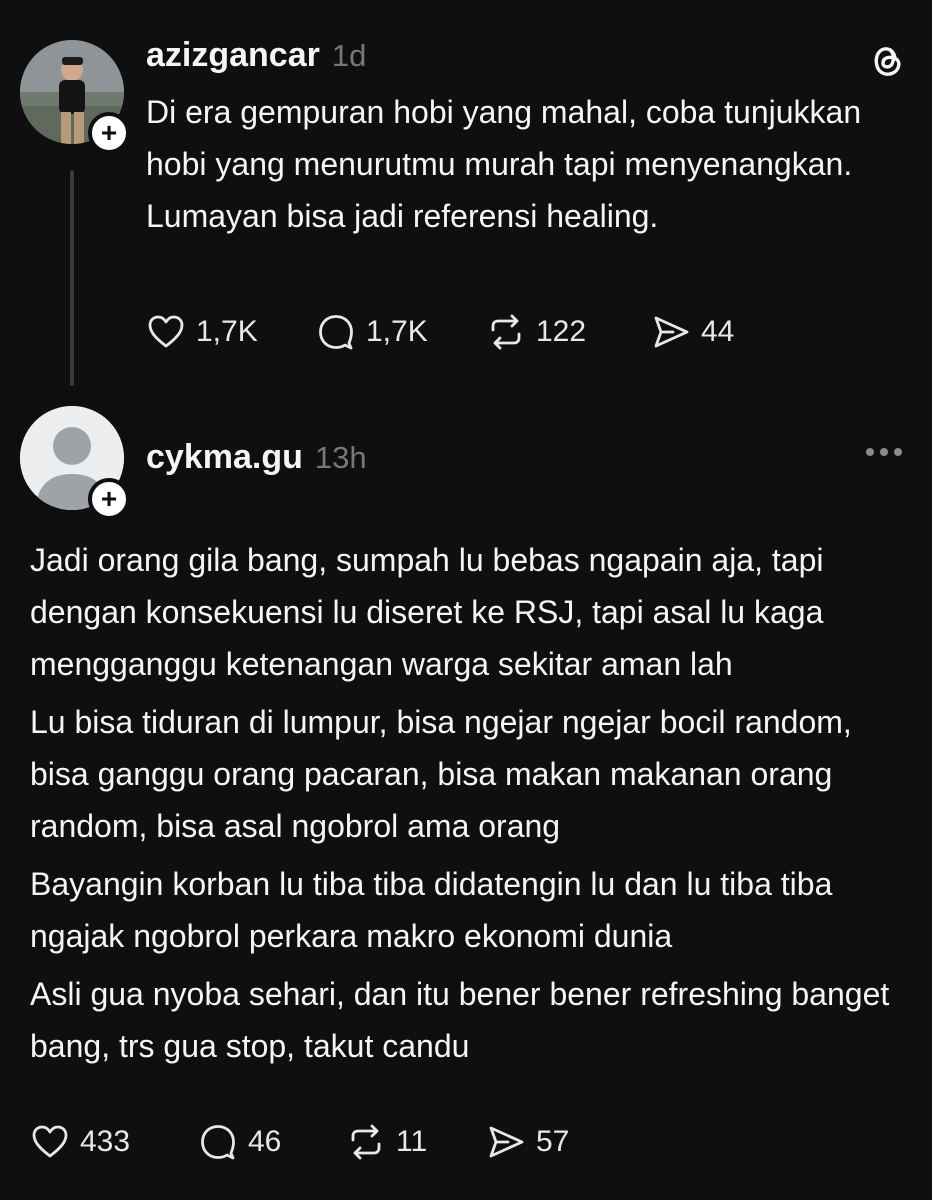  I want to click on more-dots-icon, so click(884, 452).